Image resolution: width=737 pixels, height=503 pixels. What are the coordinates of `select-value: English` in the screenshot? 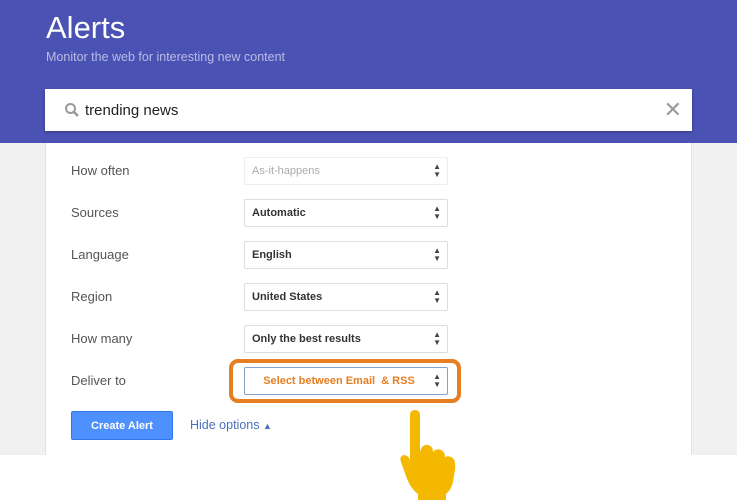 It's located at (272, 255).